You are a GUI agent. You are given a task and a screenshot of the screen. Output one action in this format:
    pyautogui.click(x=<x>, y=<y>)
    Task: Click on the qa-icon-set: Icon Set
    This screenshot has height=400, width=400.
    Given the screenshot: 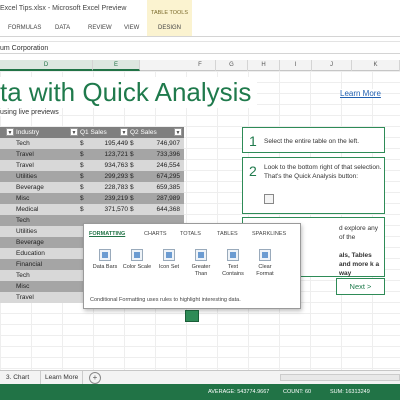 What is the action you would take?
    pyautogui.click(x=169, y=260)
    